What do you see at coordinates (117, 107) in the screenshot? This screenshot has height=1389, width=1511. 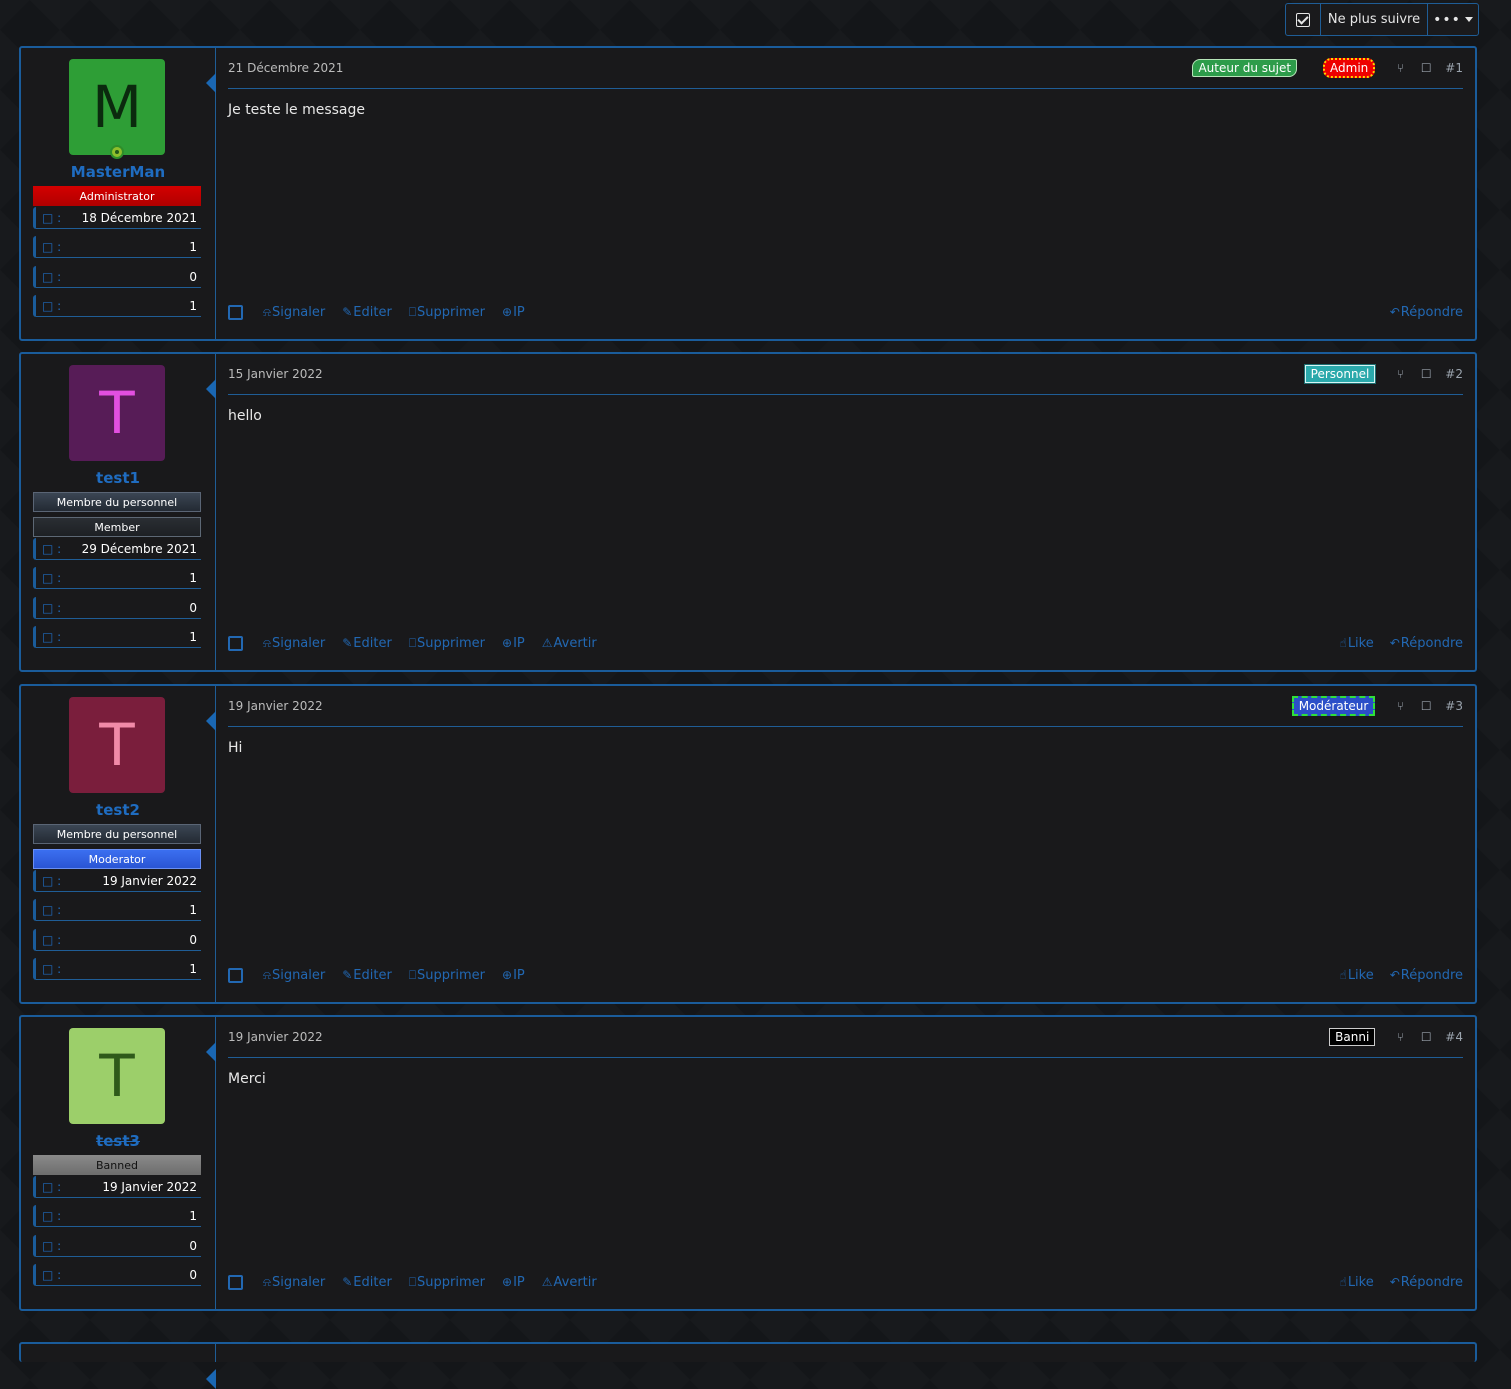 I see `avatar: M` at bounding box center [117, 107].